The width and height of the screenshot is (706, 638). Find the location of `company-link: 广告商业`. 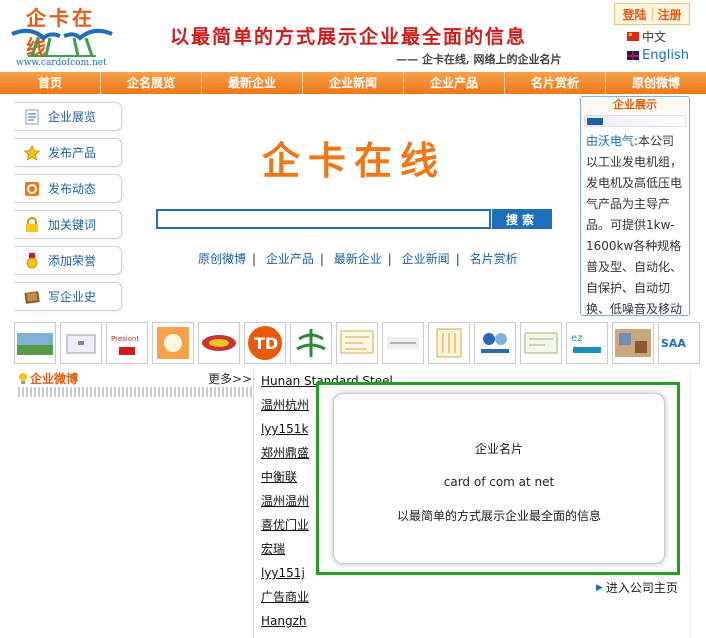

company-link: 广告商业 is located at coordinates (291, 600).